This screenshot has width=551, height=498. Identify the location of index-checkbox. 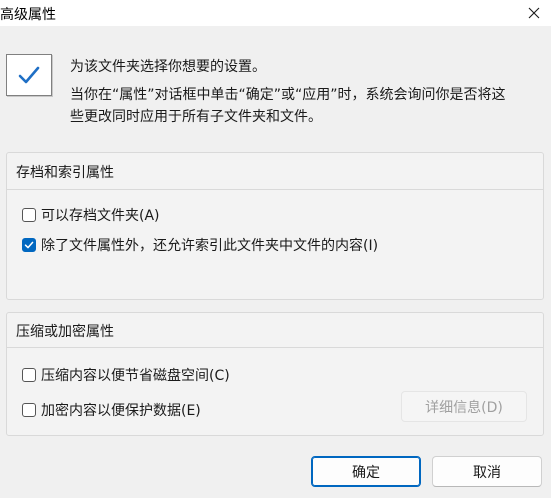
(29, 245).